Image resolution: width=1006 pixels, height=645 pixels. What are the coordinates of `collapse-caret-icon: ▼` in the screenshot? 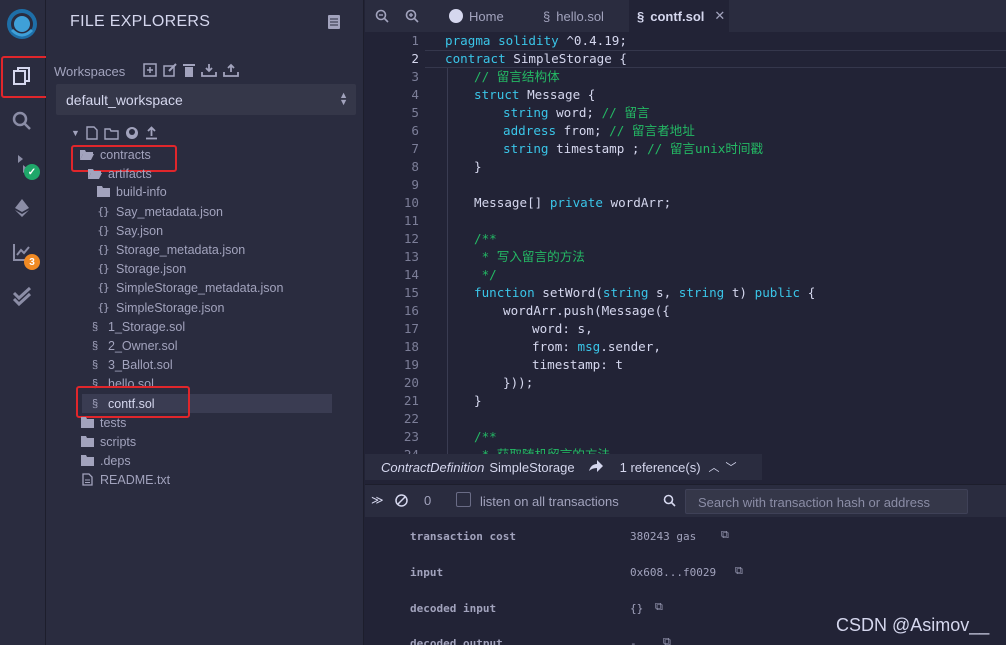 It's located at (75, 133).